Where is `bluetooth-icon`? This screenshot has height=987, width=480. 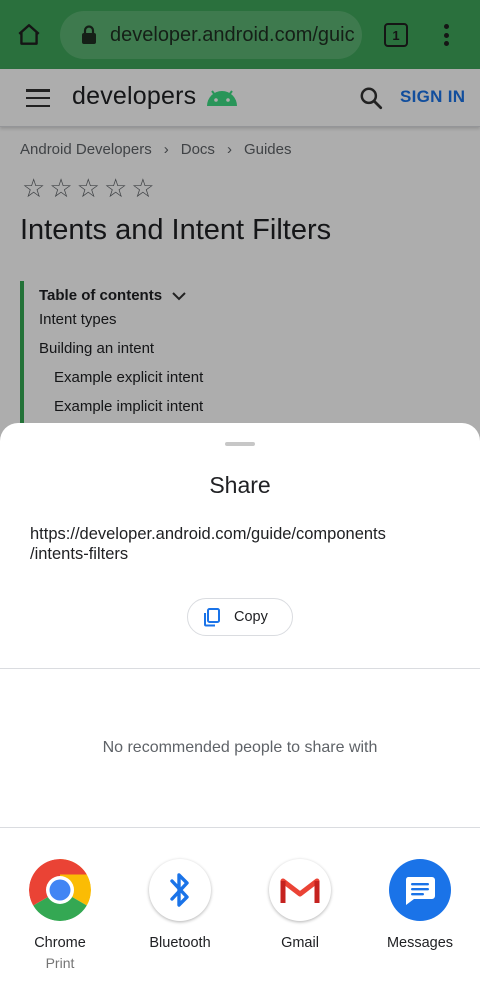 bluetooth-icon is located at coordinates (180, 890).